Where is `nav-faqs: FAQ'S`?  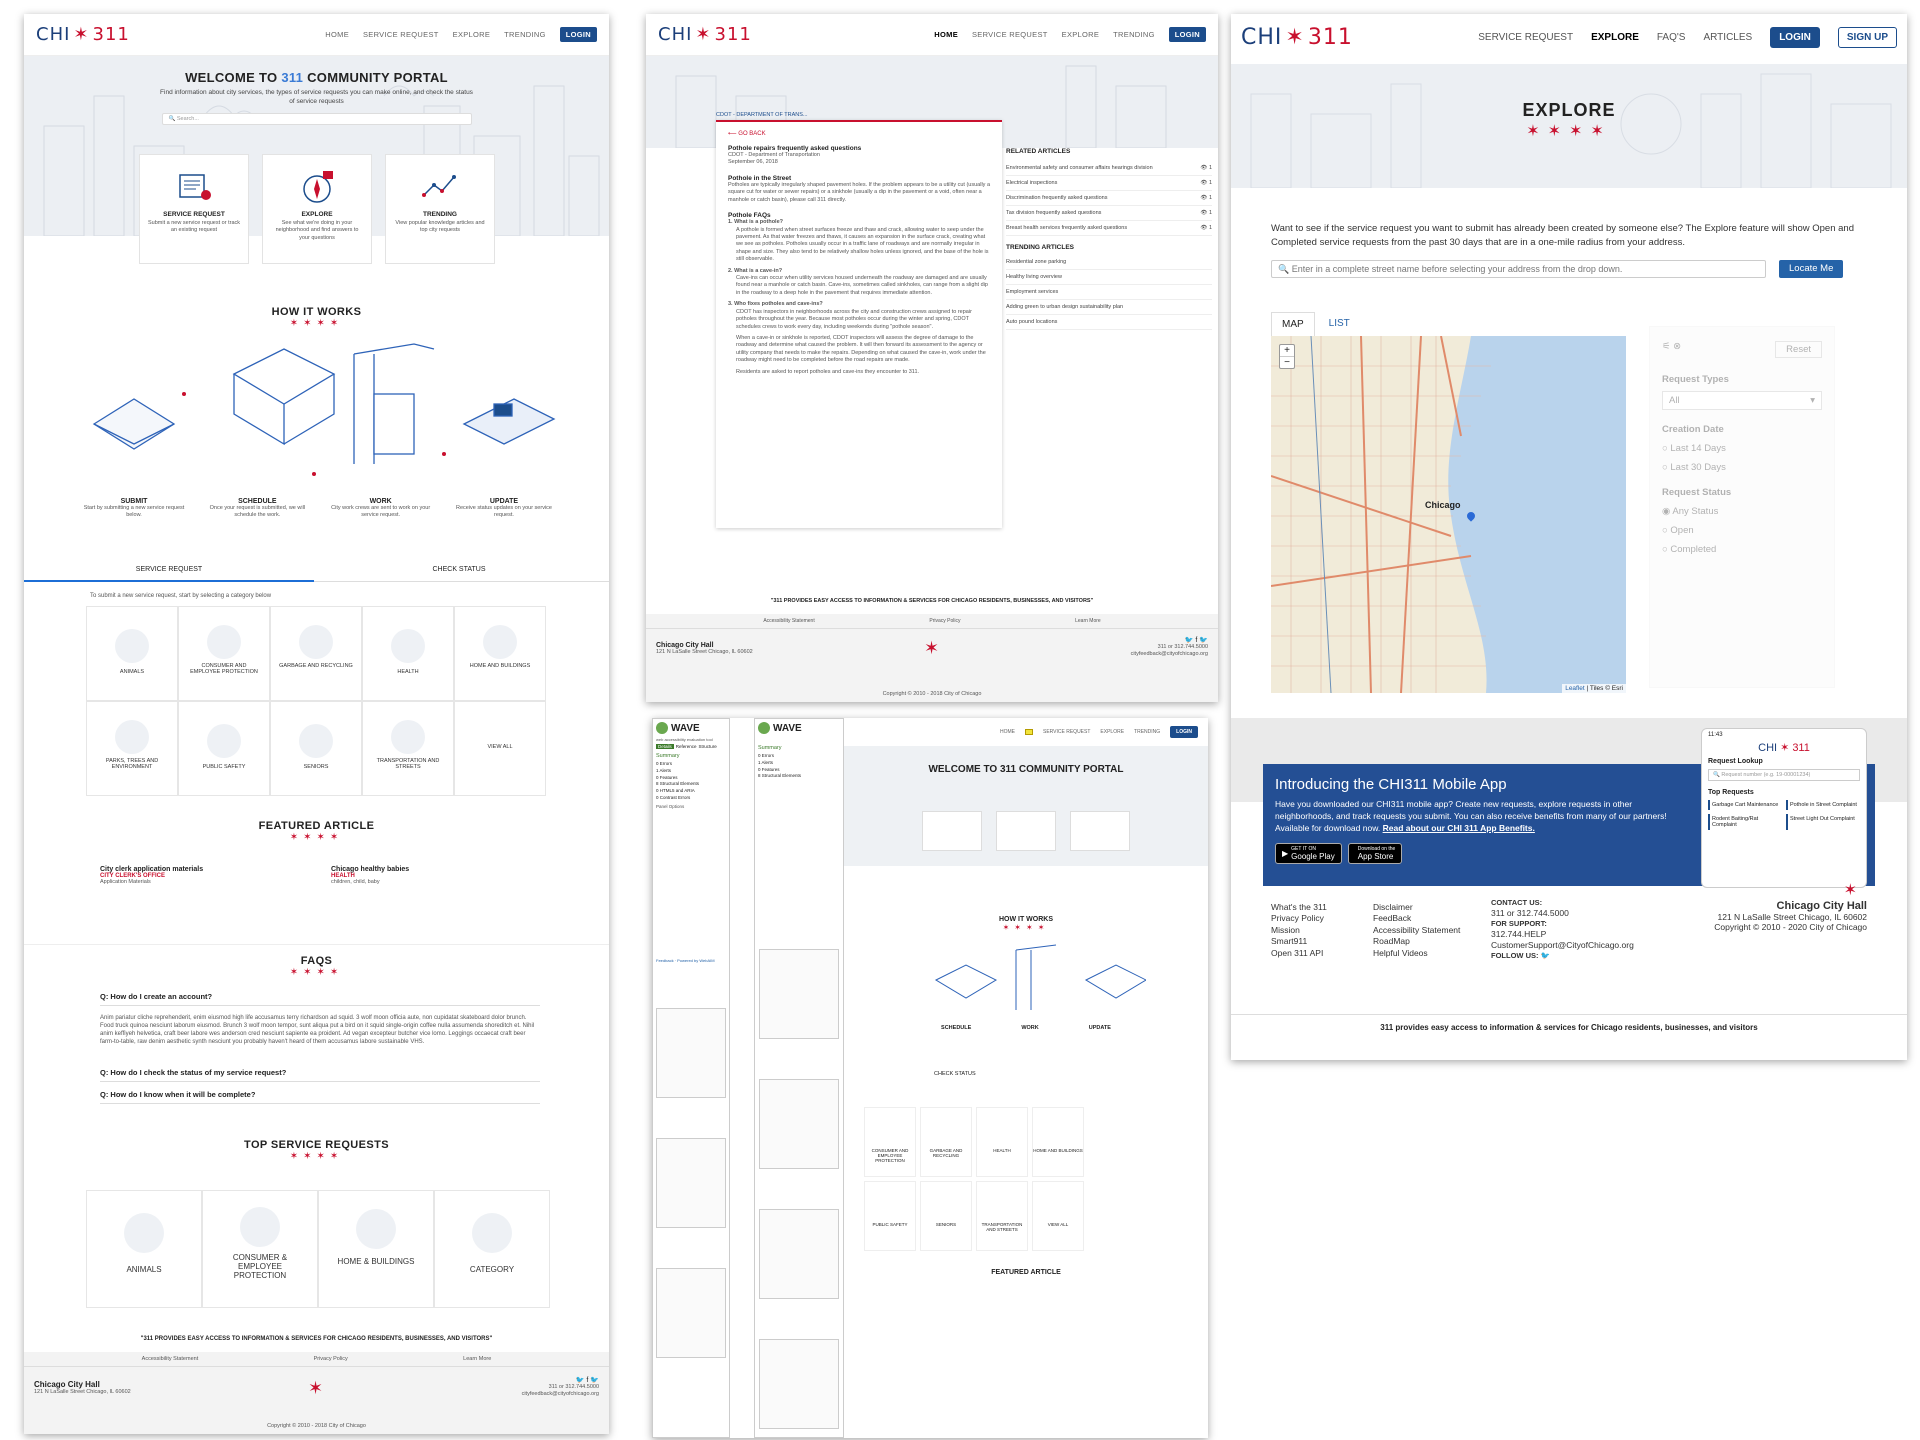 nav-faqs: FAQ'S is located at coordinates (1671, 37).